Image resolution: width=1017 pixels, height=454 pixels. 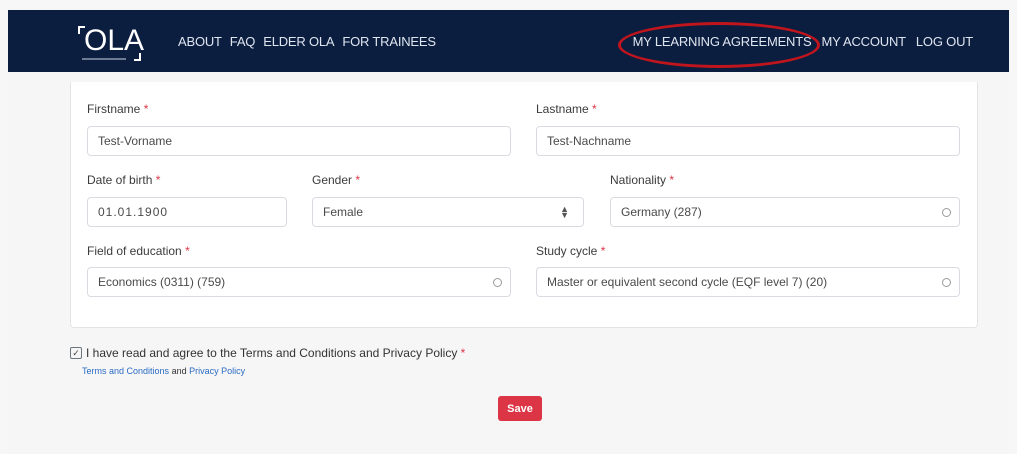 What do you see at coordinates (785, 212) in the screenshot?
I see `nationality-select: Germany (287)` at bounding box center [785, 212].